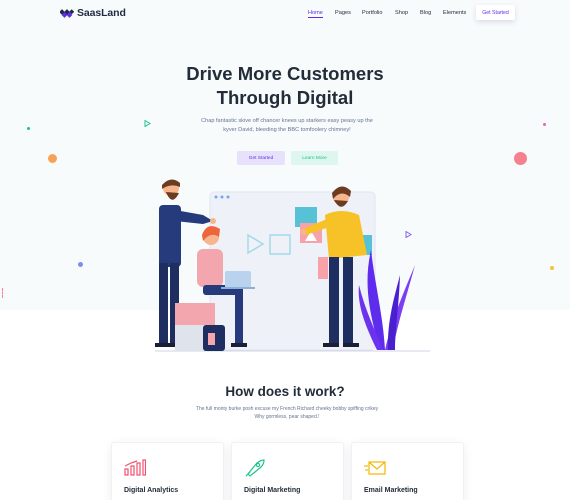 Image resolution: width=570 pixels, height=500 pixels. Describe the element at coordinates (167, 471) in the screenshot. I see `feature-card-analytics: Digital Analytics` at that location.